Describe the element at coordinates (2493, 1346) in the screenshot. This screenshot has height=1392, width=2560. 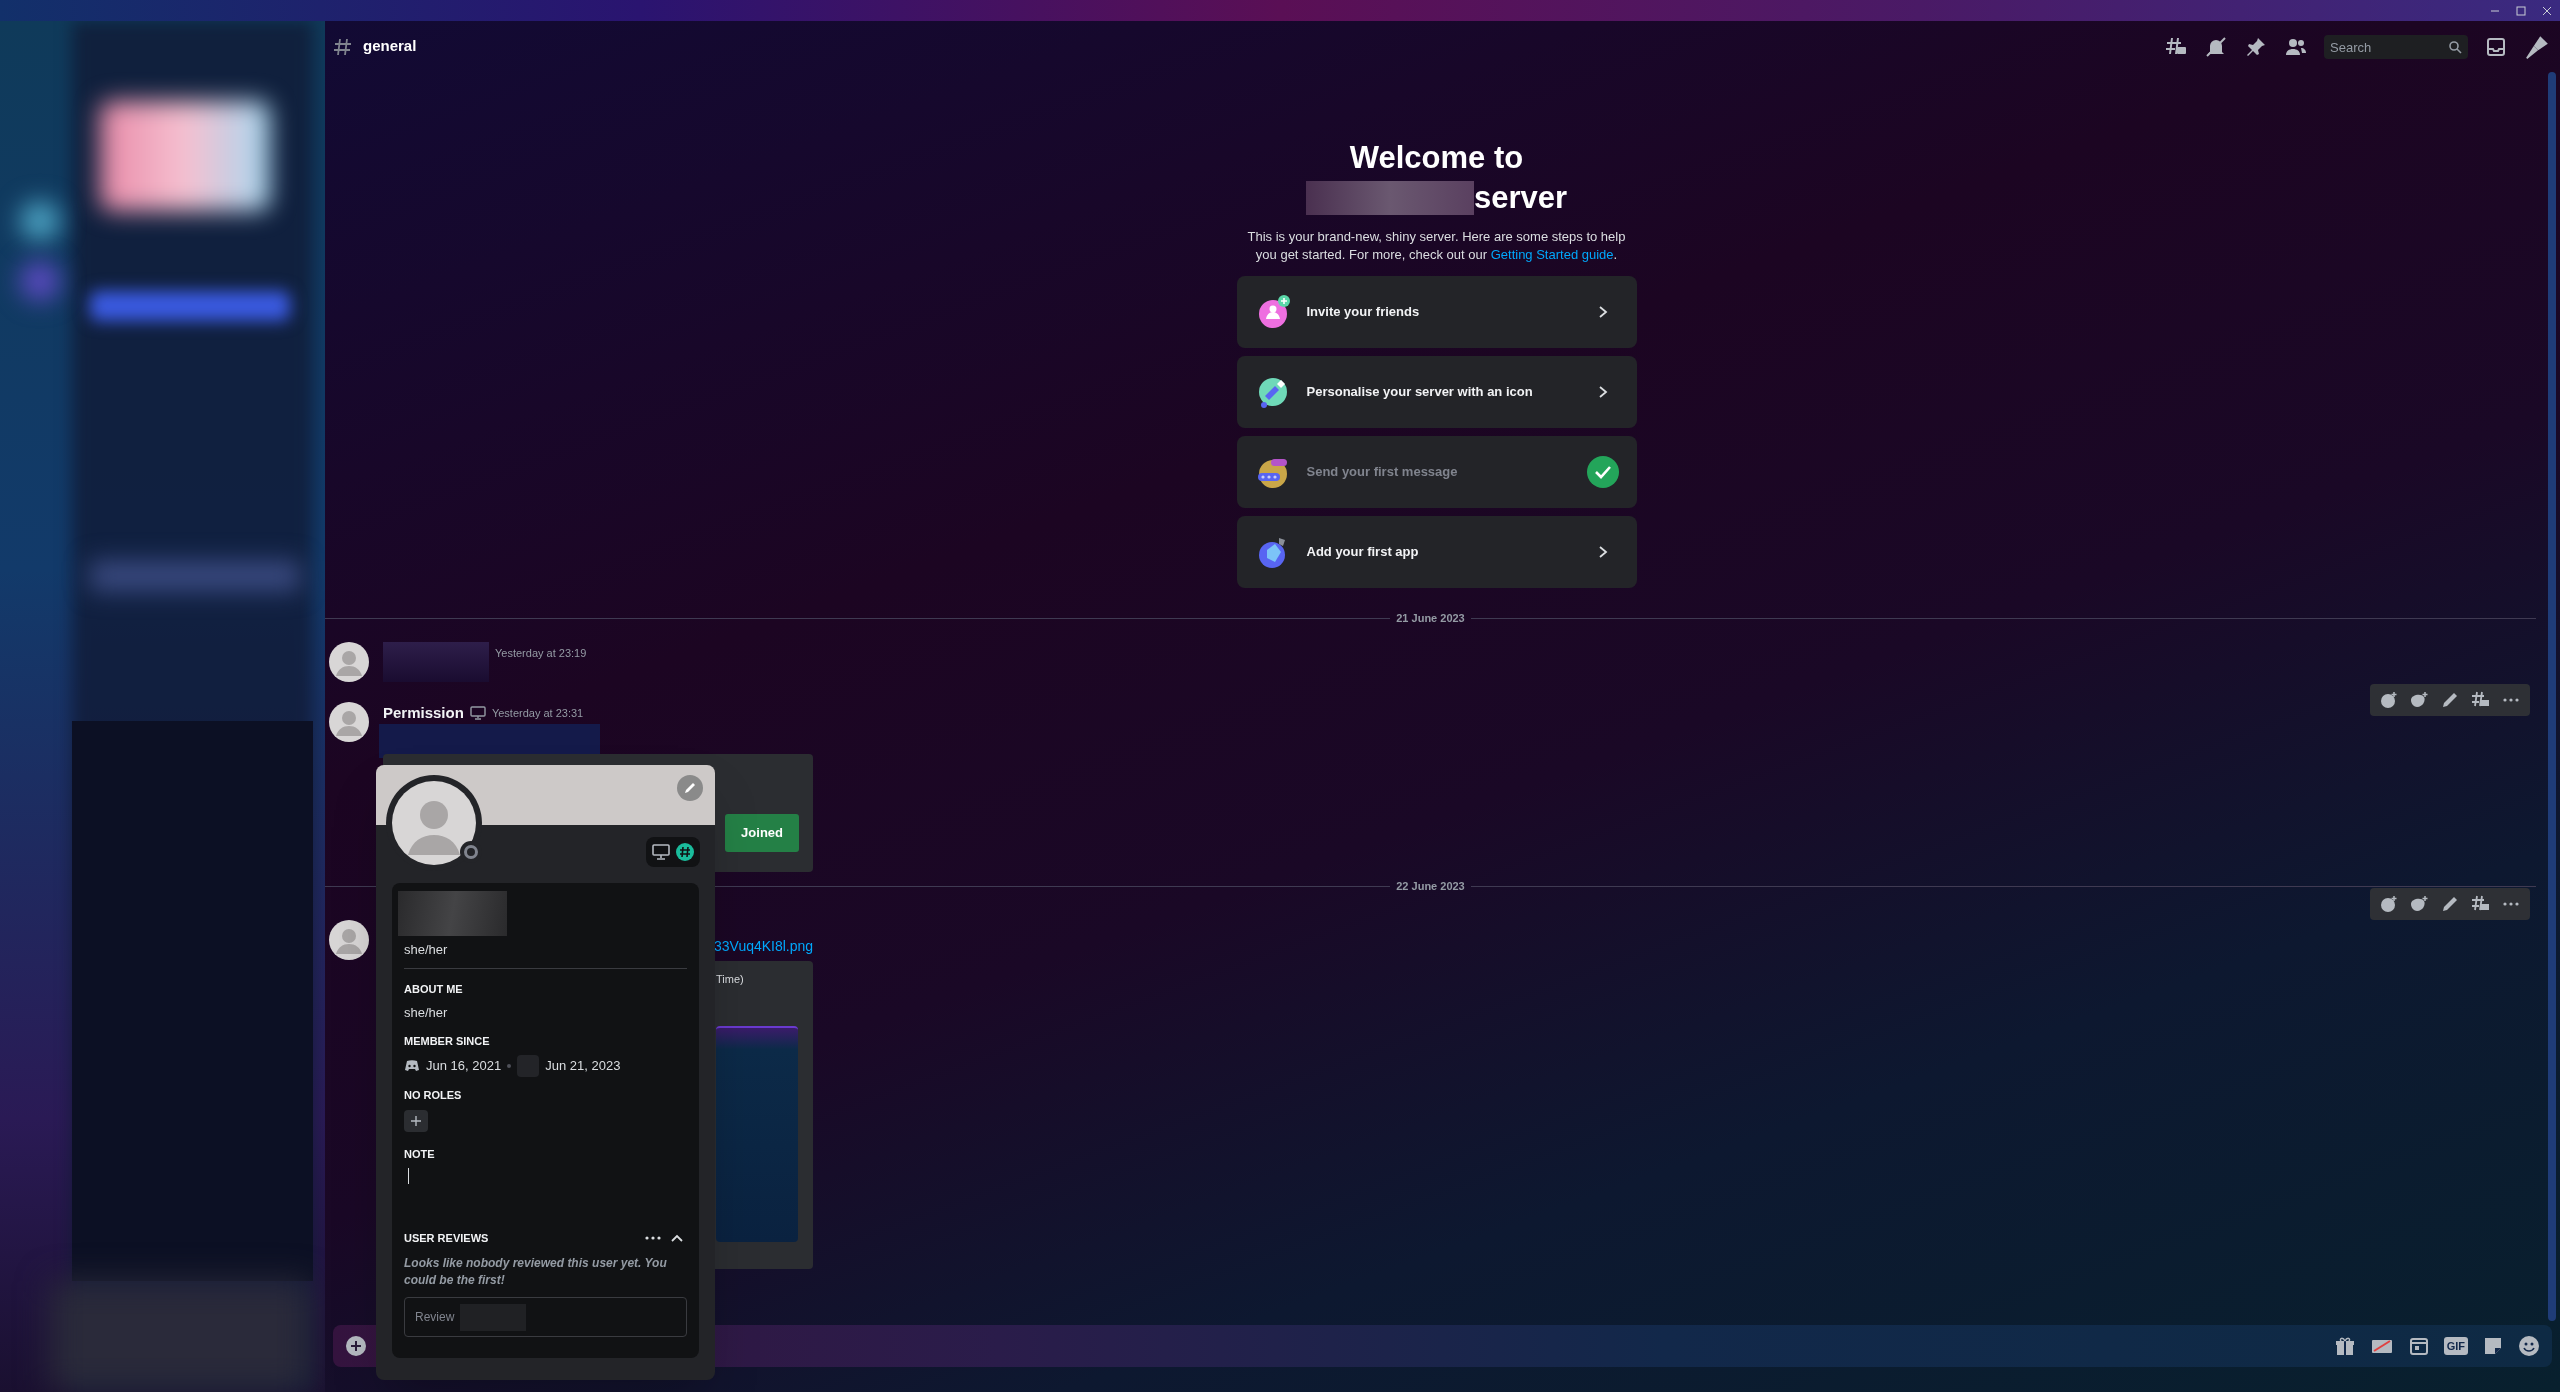
I see `sticker-icon` at that location.